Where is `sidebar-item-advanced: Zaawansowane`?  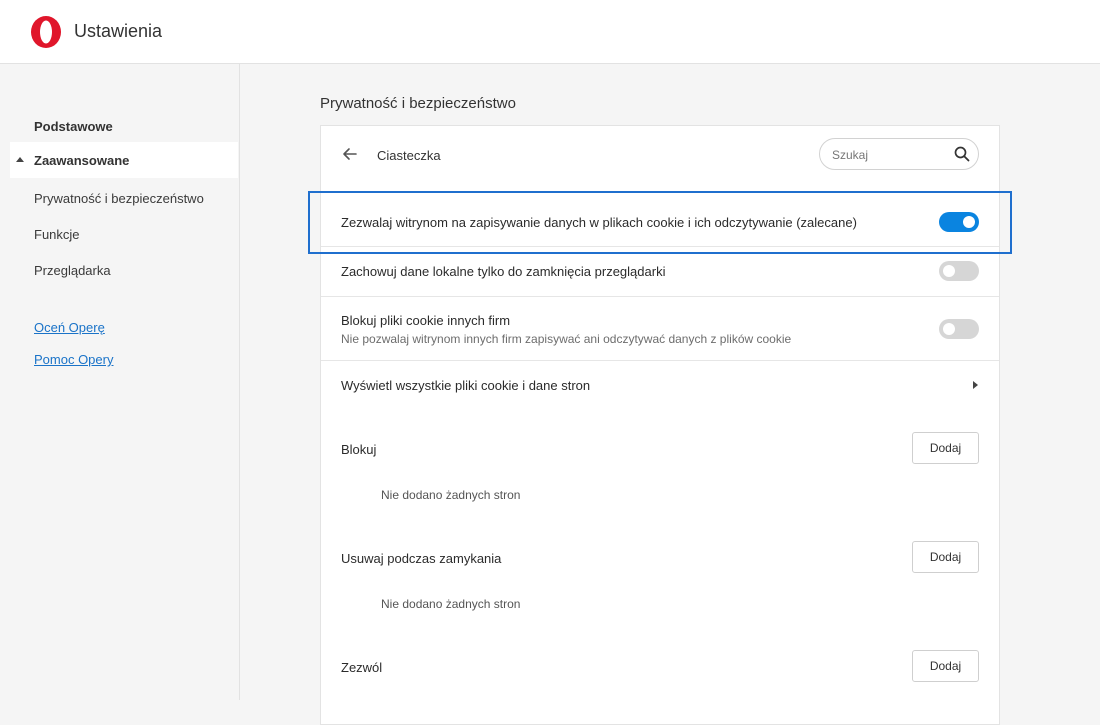
sidebar-item-advanced: Zaawansowane is located at coordinates (124, 160).